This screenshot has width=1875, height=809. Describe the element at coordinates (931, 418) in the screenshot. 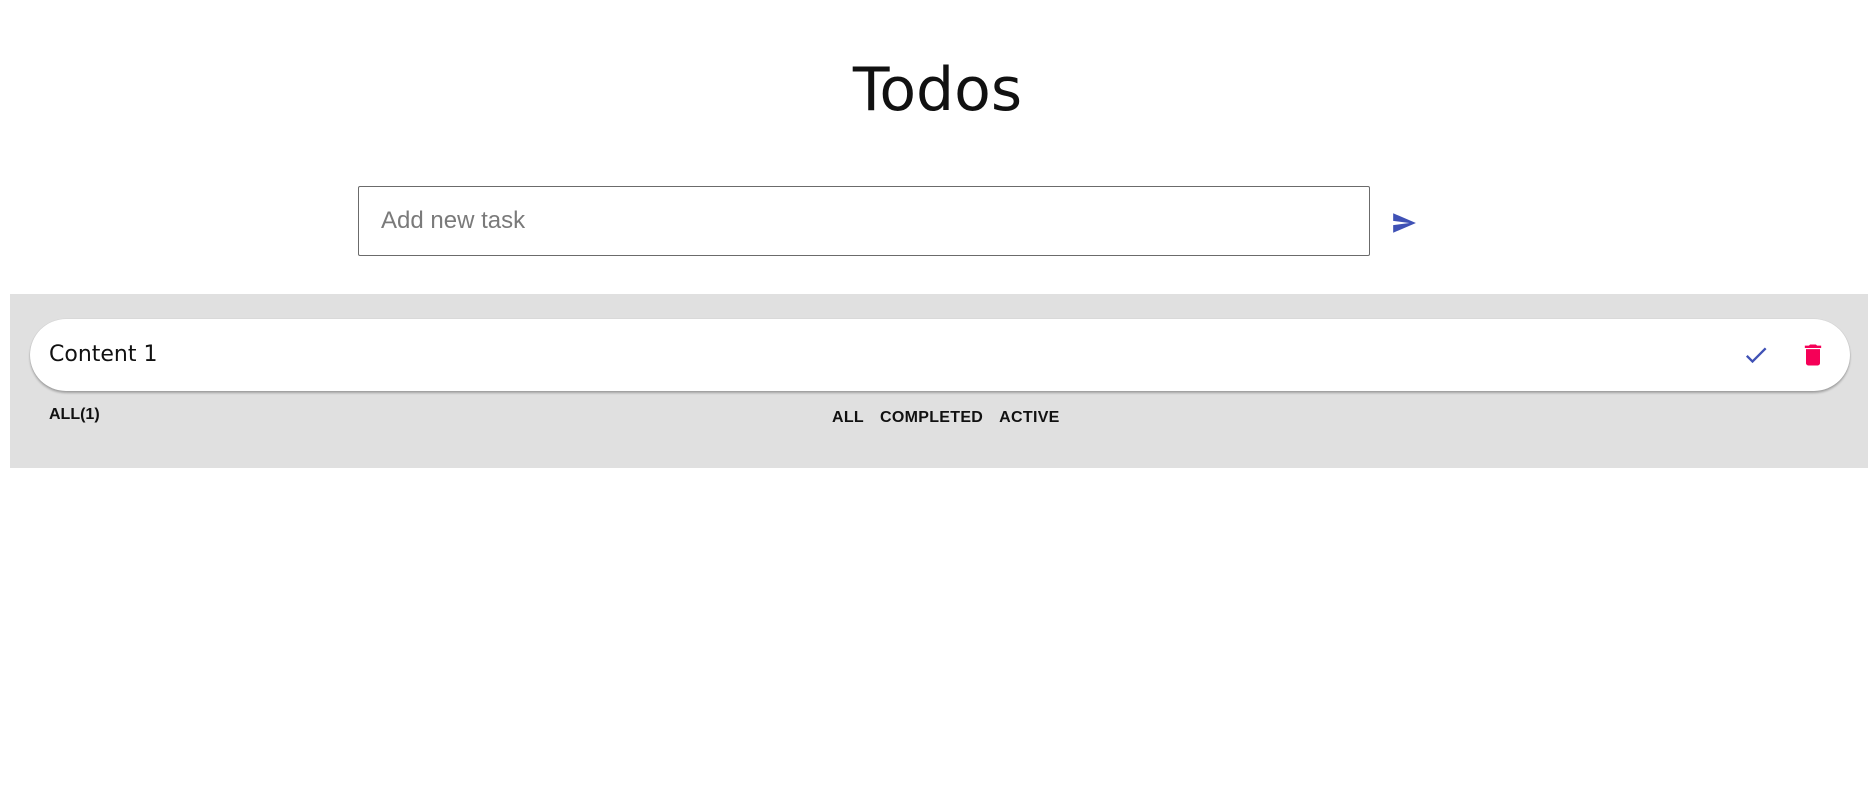

I see `filter-completed-button: COMPLETED` at that location.